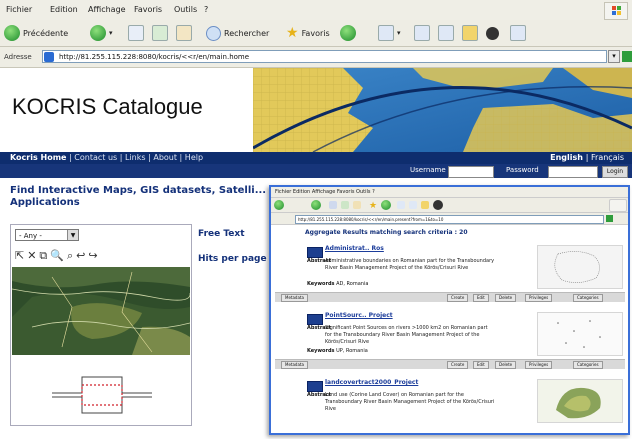 The height and width of the screenshot is (439, 632). Describe the element at coordinates (401, 205) in the screenshot. I see `popup-history-icon` at that location.